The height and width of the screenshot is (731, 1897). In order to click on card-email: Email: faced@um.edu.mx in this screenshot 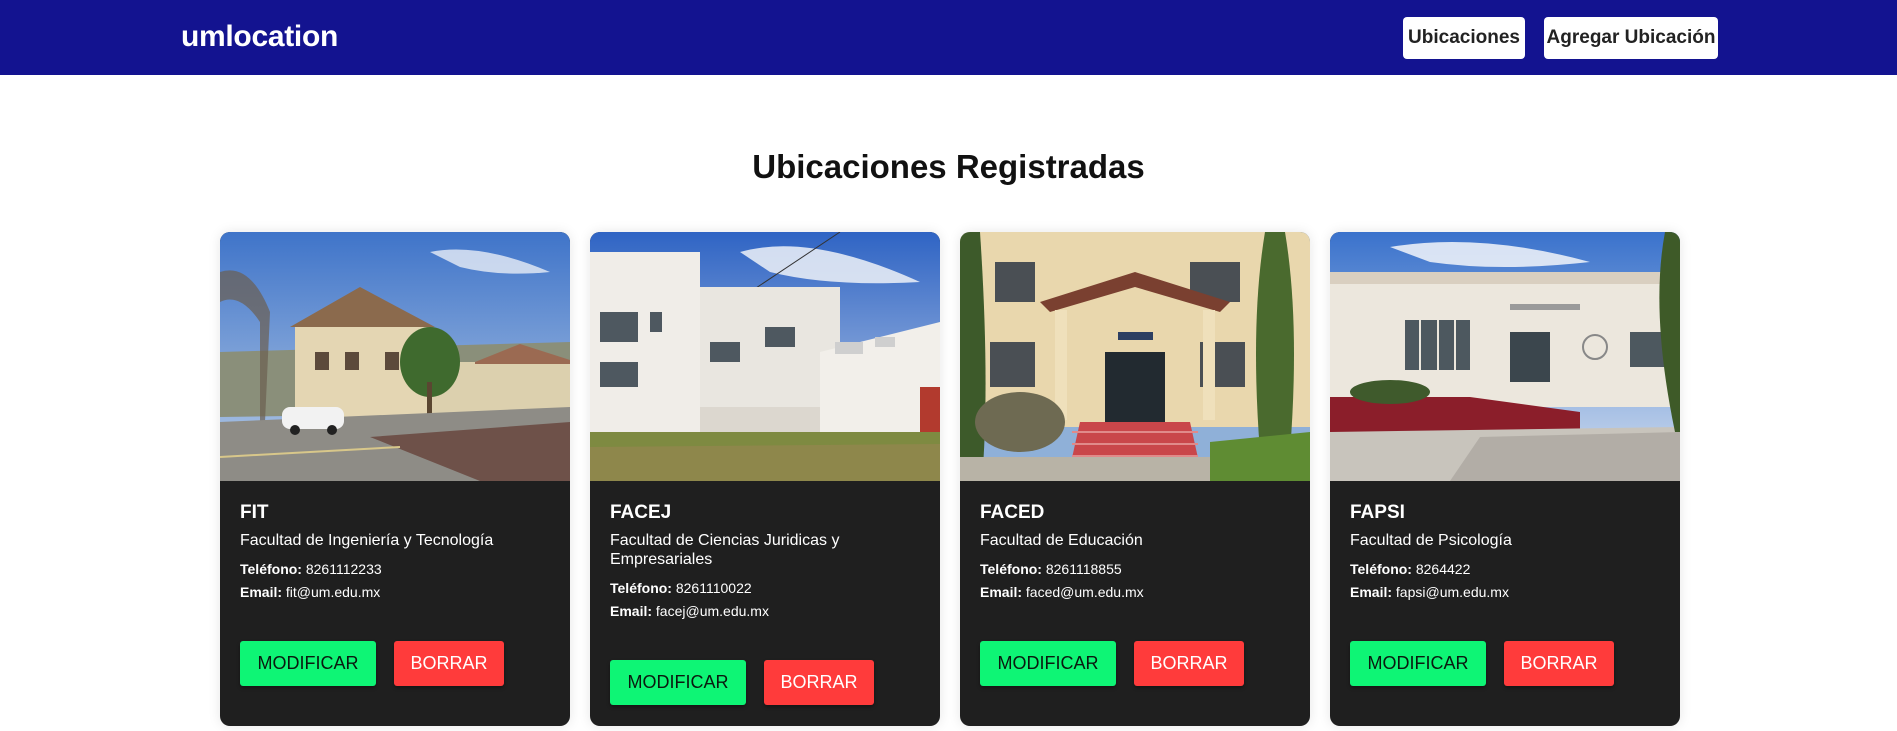, I will do `click(1136, 592)`.